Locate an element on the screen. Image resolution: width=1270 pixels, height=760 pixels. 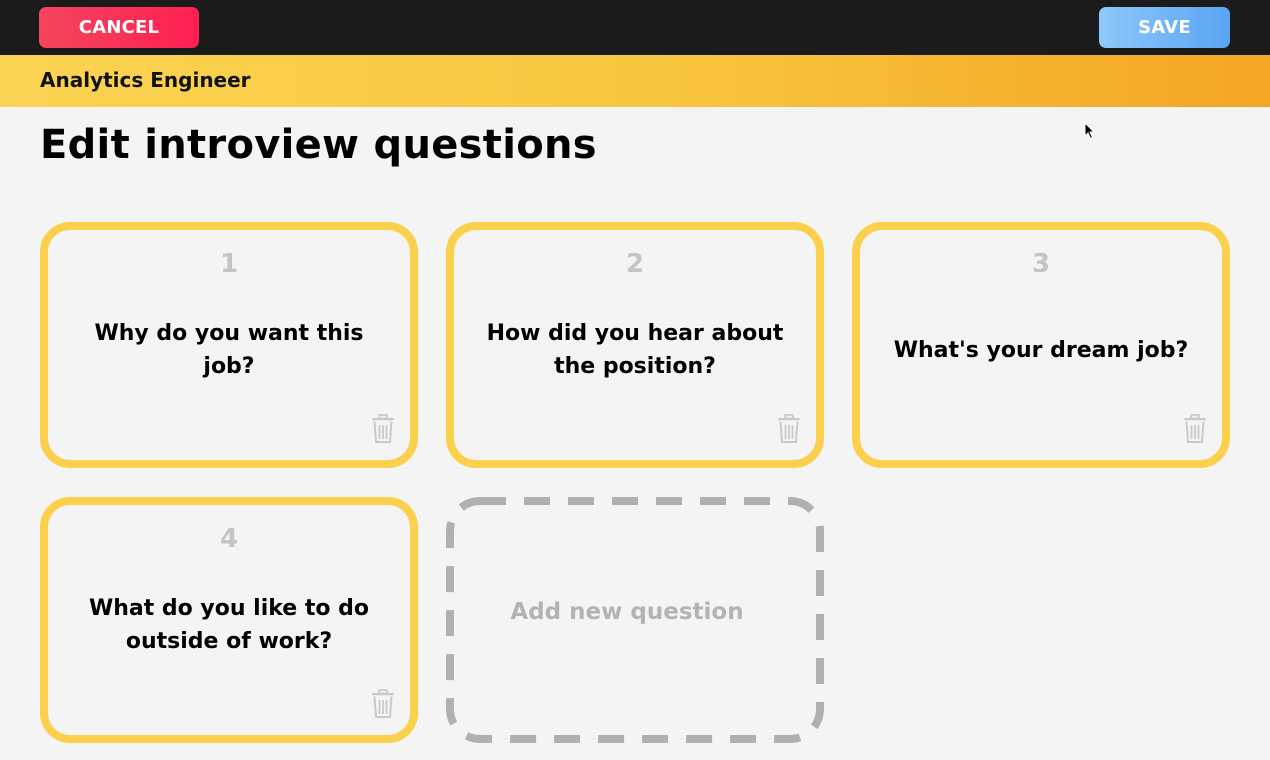
job-banner: Analytics Engineer is located at coordinates (635, 81).